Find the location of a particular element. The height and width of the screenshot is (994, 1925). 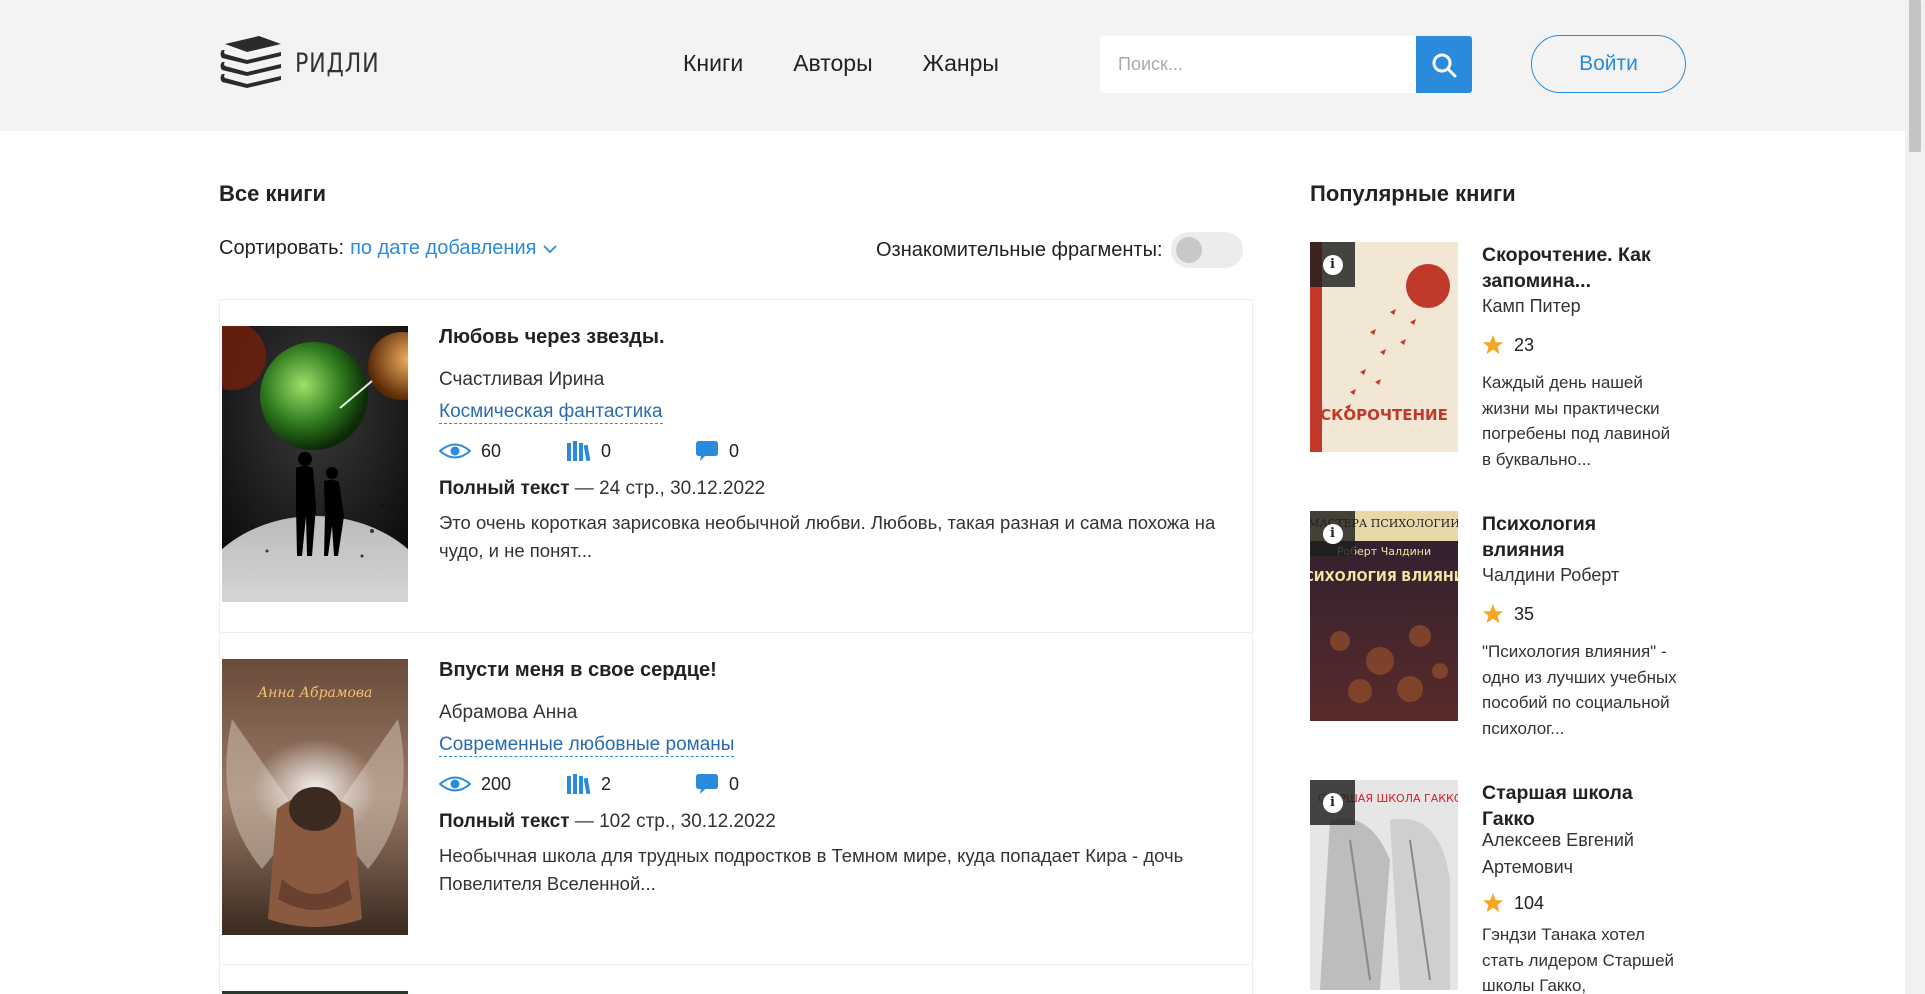

sidebar-title: Популярные книги is located at coordinates (1413, 193).